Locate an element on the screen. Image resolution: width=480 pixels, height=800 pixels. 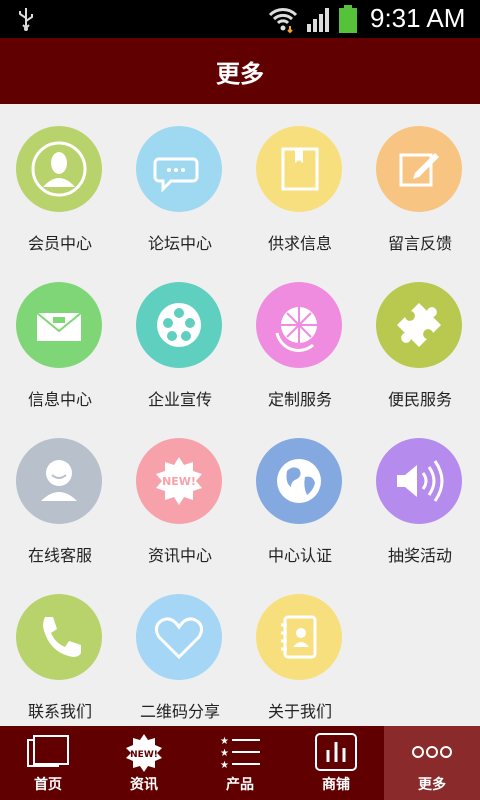
grid-item-online-support: 在线客服 is located at coordinates (60, 490).